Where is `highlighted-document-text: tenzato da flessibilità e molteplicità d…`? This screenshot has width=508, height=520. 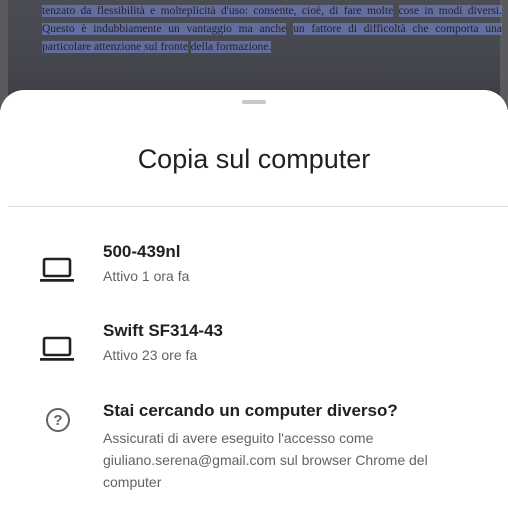 highlighted-document-text: tenzato da flessibilità e molteplicità d… is located at coordinates (272, 29).